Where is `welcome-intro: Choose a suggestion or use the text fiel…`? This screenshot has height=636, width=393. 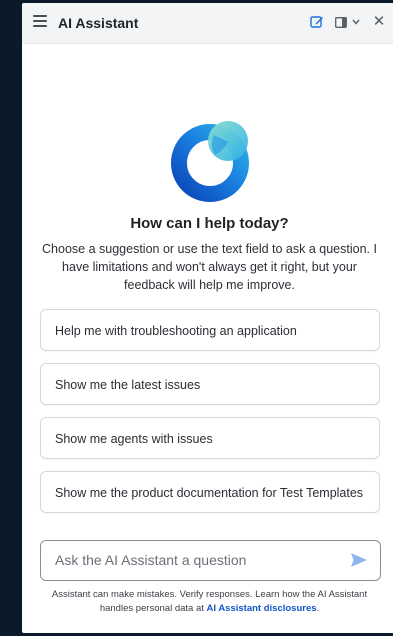
welcome-intro: Choose a suggestion or use the text fiel… is located at coordinates (209, 267).